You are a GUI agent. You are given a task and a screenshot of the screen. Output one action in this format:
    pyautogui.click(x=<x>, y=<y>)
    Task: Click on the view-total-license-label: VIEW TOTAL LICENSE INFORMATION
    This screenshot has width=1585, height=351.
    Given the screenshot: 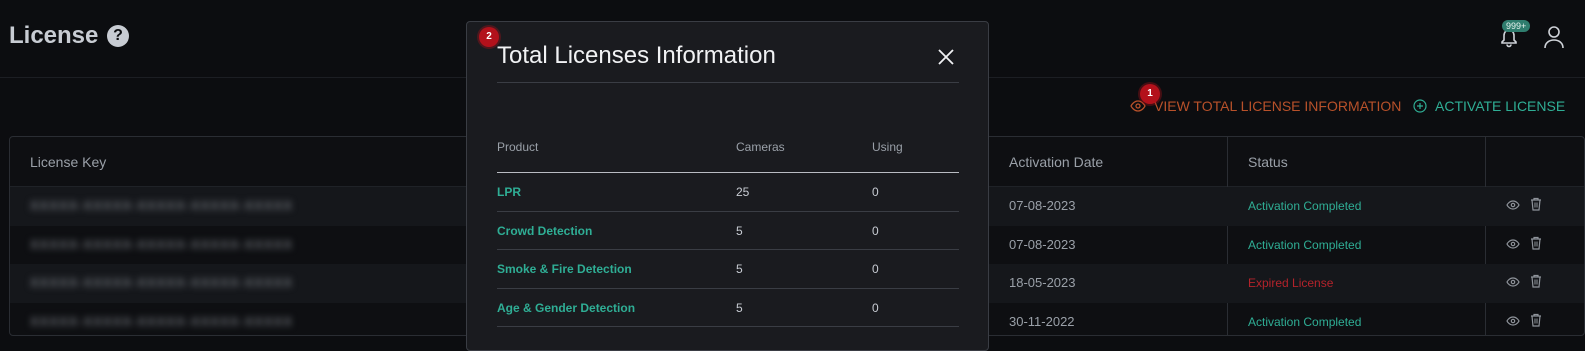 What is the action you would take?
    pyautogui.click(x=1278, y=106)
    